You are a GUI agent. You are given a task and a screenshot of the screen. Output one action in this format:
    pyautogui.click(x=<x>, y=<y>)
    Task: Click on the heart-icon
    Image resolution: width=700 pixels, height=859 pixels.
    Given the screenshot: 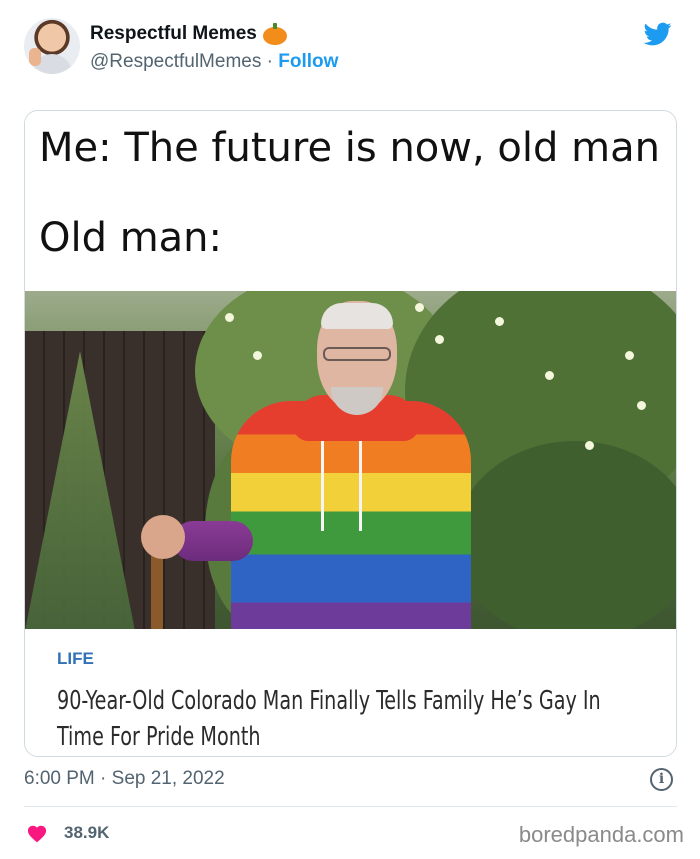 What is the action you would take?
    pyautogui.click(x=37, y=833)
    